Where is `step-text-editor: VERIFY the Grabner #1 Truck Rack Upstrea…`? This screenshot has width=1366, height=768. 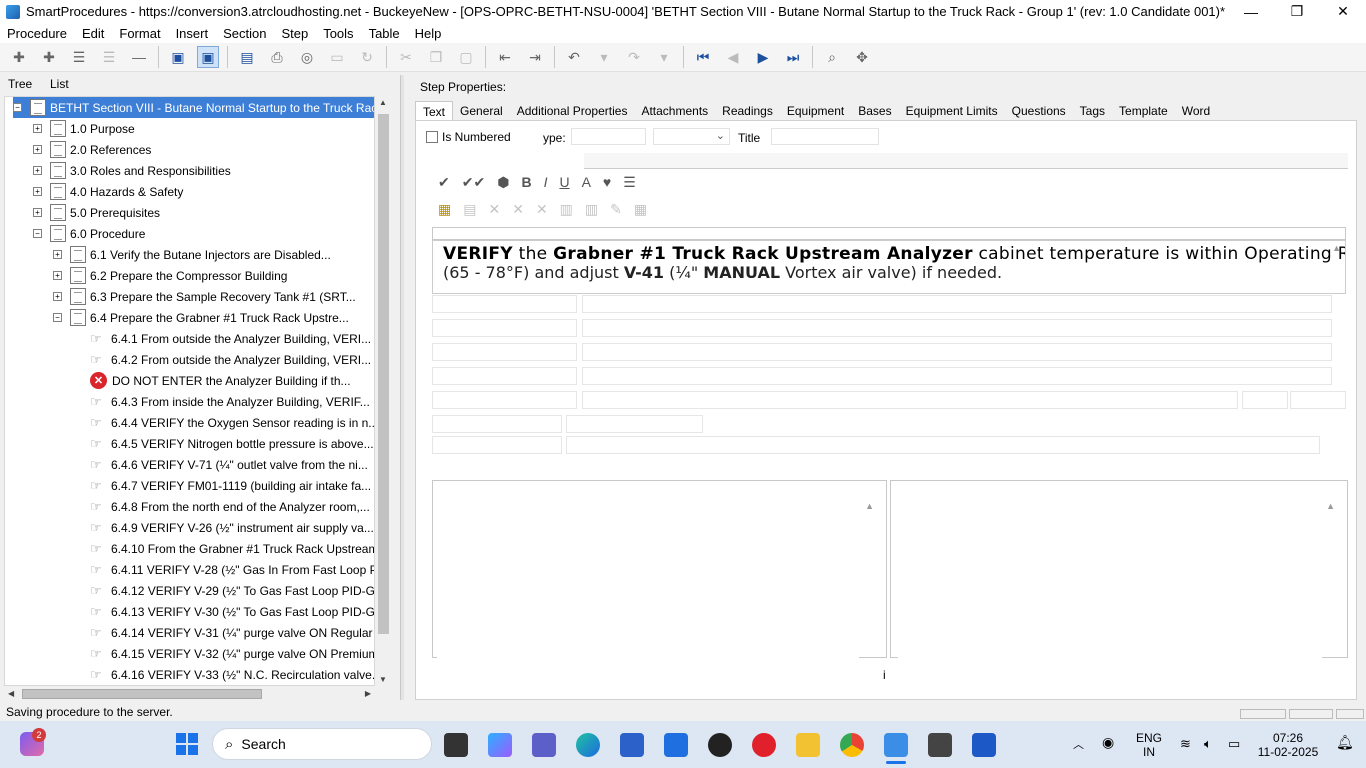 step-text-editor: VERIFY the Grabner #1 Truck Rack Upstrea… is located at coordinates (889, 267).